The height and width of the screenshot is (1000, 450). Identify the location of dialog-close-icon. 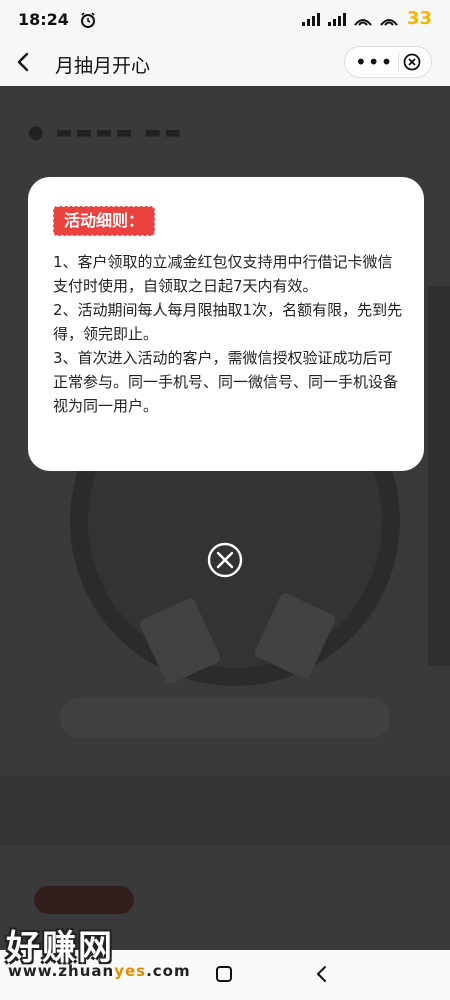
(225, 560).